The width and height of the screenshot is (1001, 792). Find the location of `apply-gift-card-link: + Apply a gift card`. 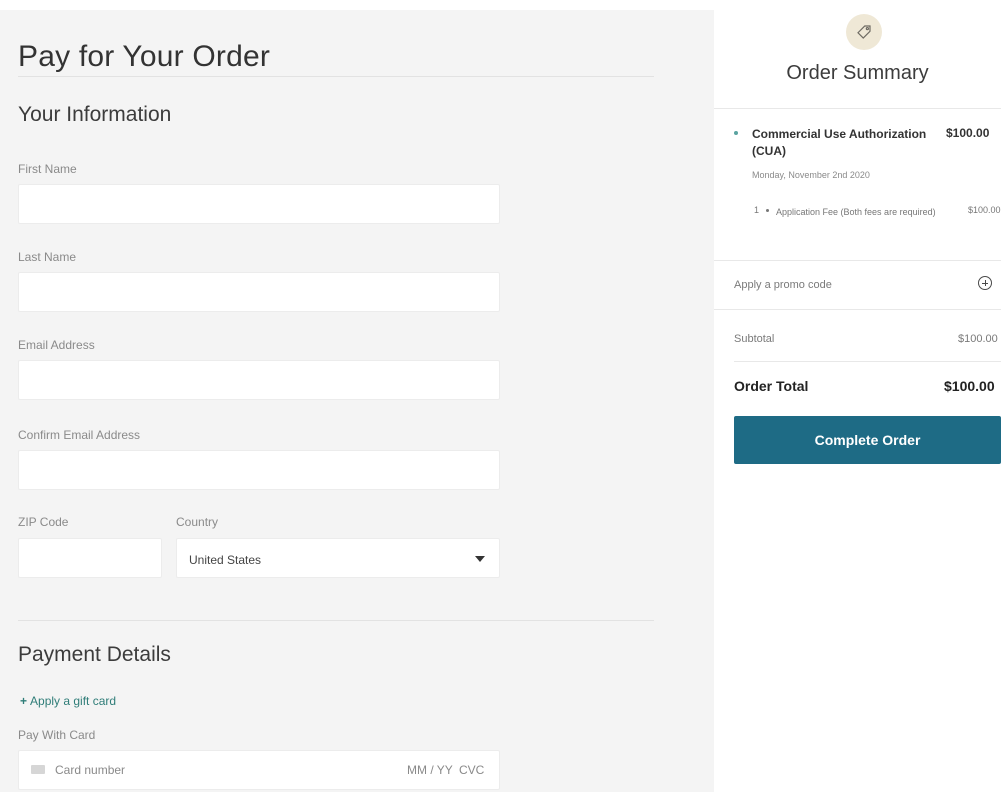

apply-gift-card-link: + Apply a gift card is located at coordinates (68, 701).